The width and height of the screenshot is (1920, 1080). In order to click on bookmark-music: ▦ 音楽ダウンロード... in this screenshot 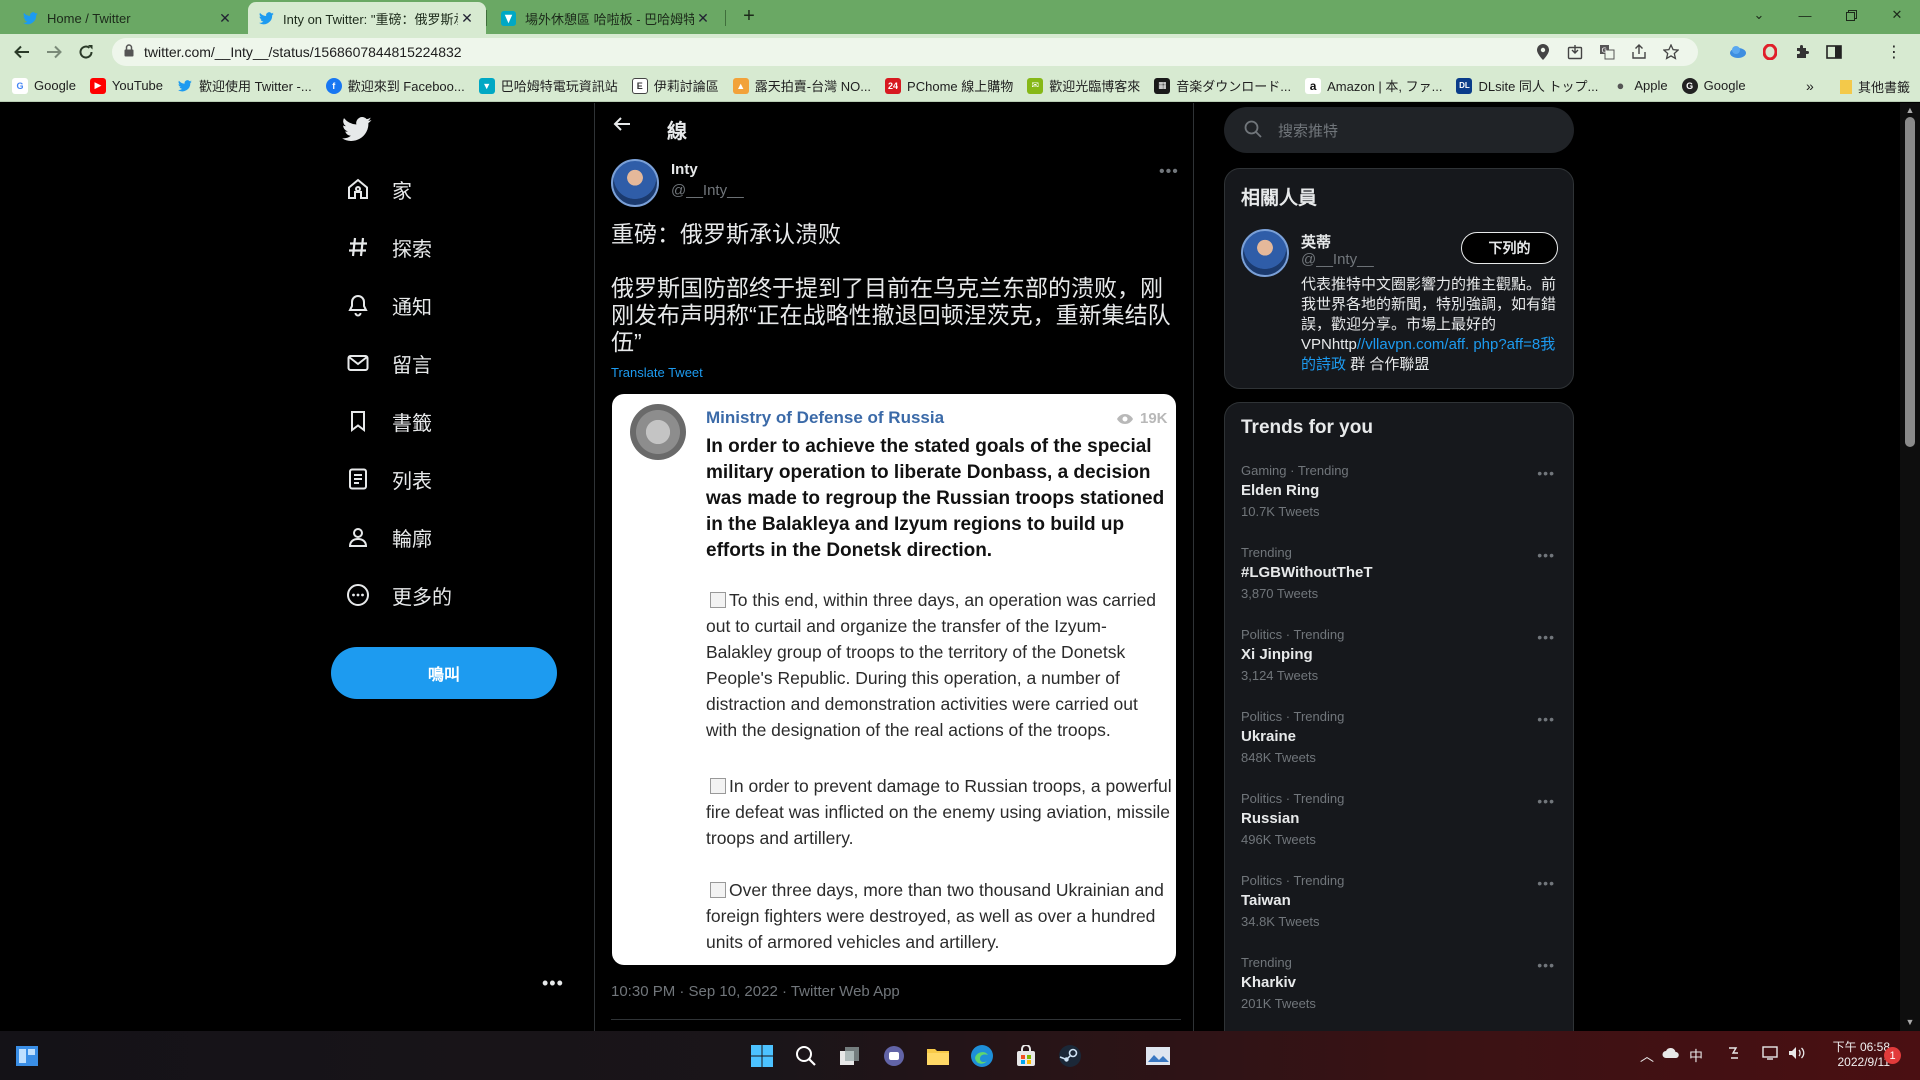, I will do `click(1222, 85)`.